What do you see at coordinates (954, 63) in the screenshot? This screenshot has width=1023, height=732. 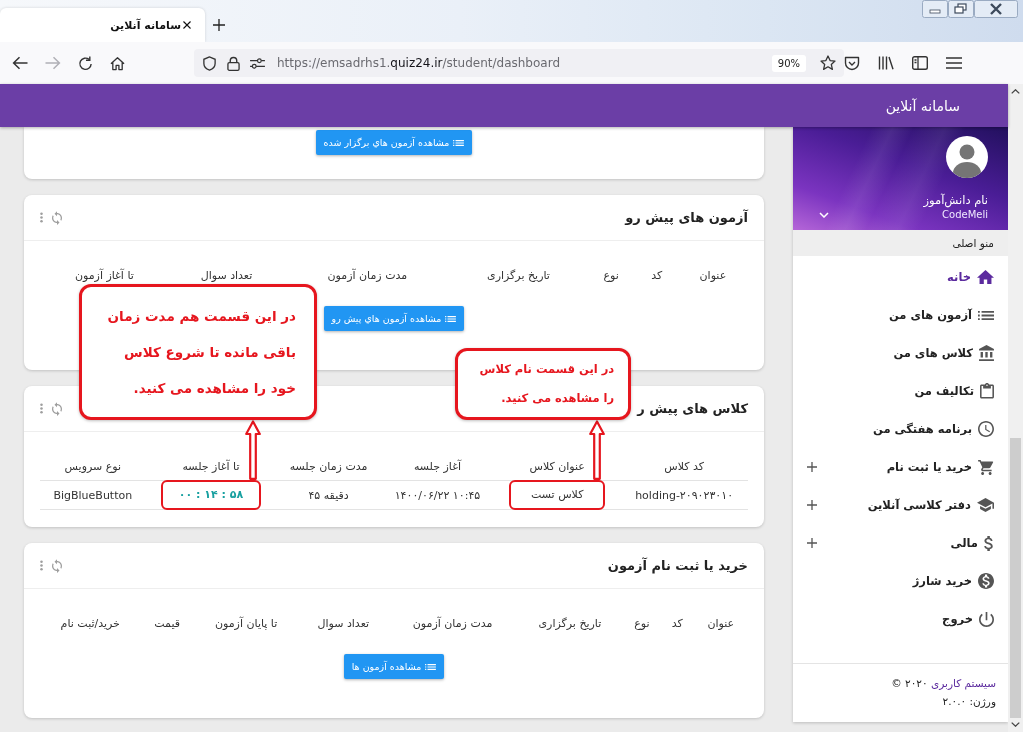 I see `menu-icon` at bounding box center [954, 63].